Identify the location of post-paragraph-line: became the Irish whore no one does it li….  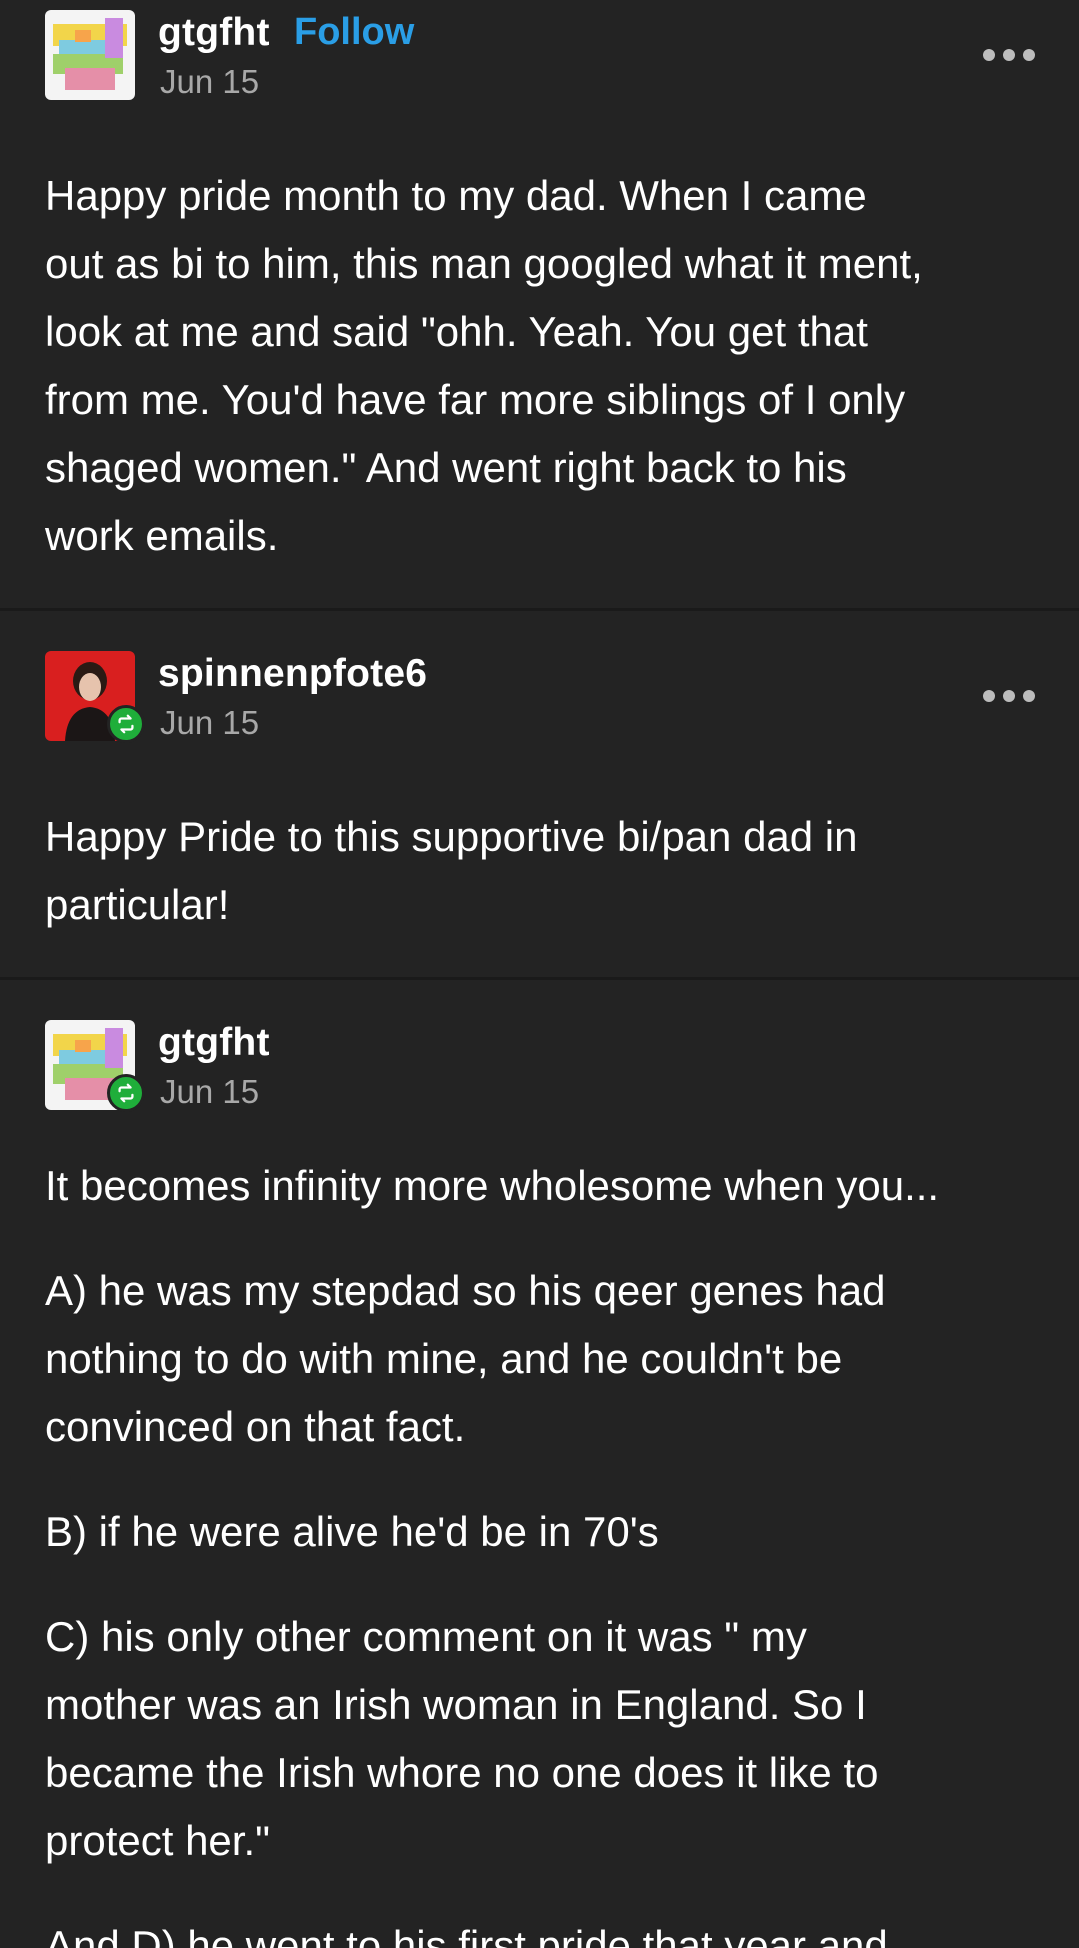
(462, 1772).